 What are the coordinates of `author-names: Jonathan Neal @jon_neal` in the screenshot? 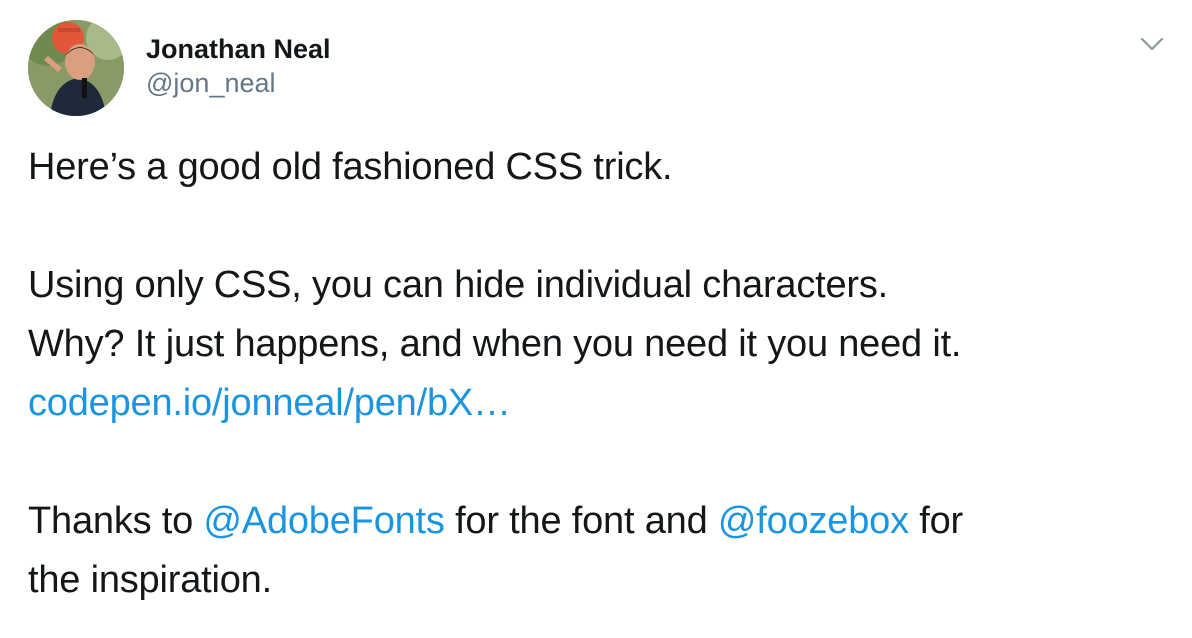 It's located at (238, 66).